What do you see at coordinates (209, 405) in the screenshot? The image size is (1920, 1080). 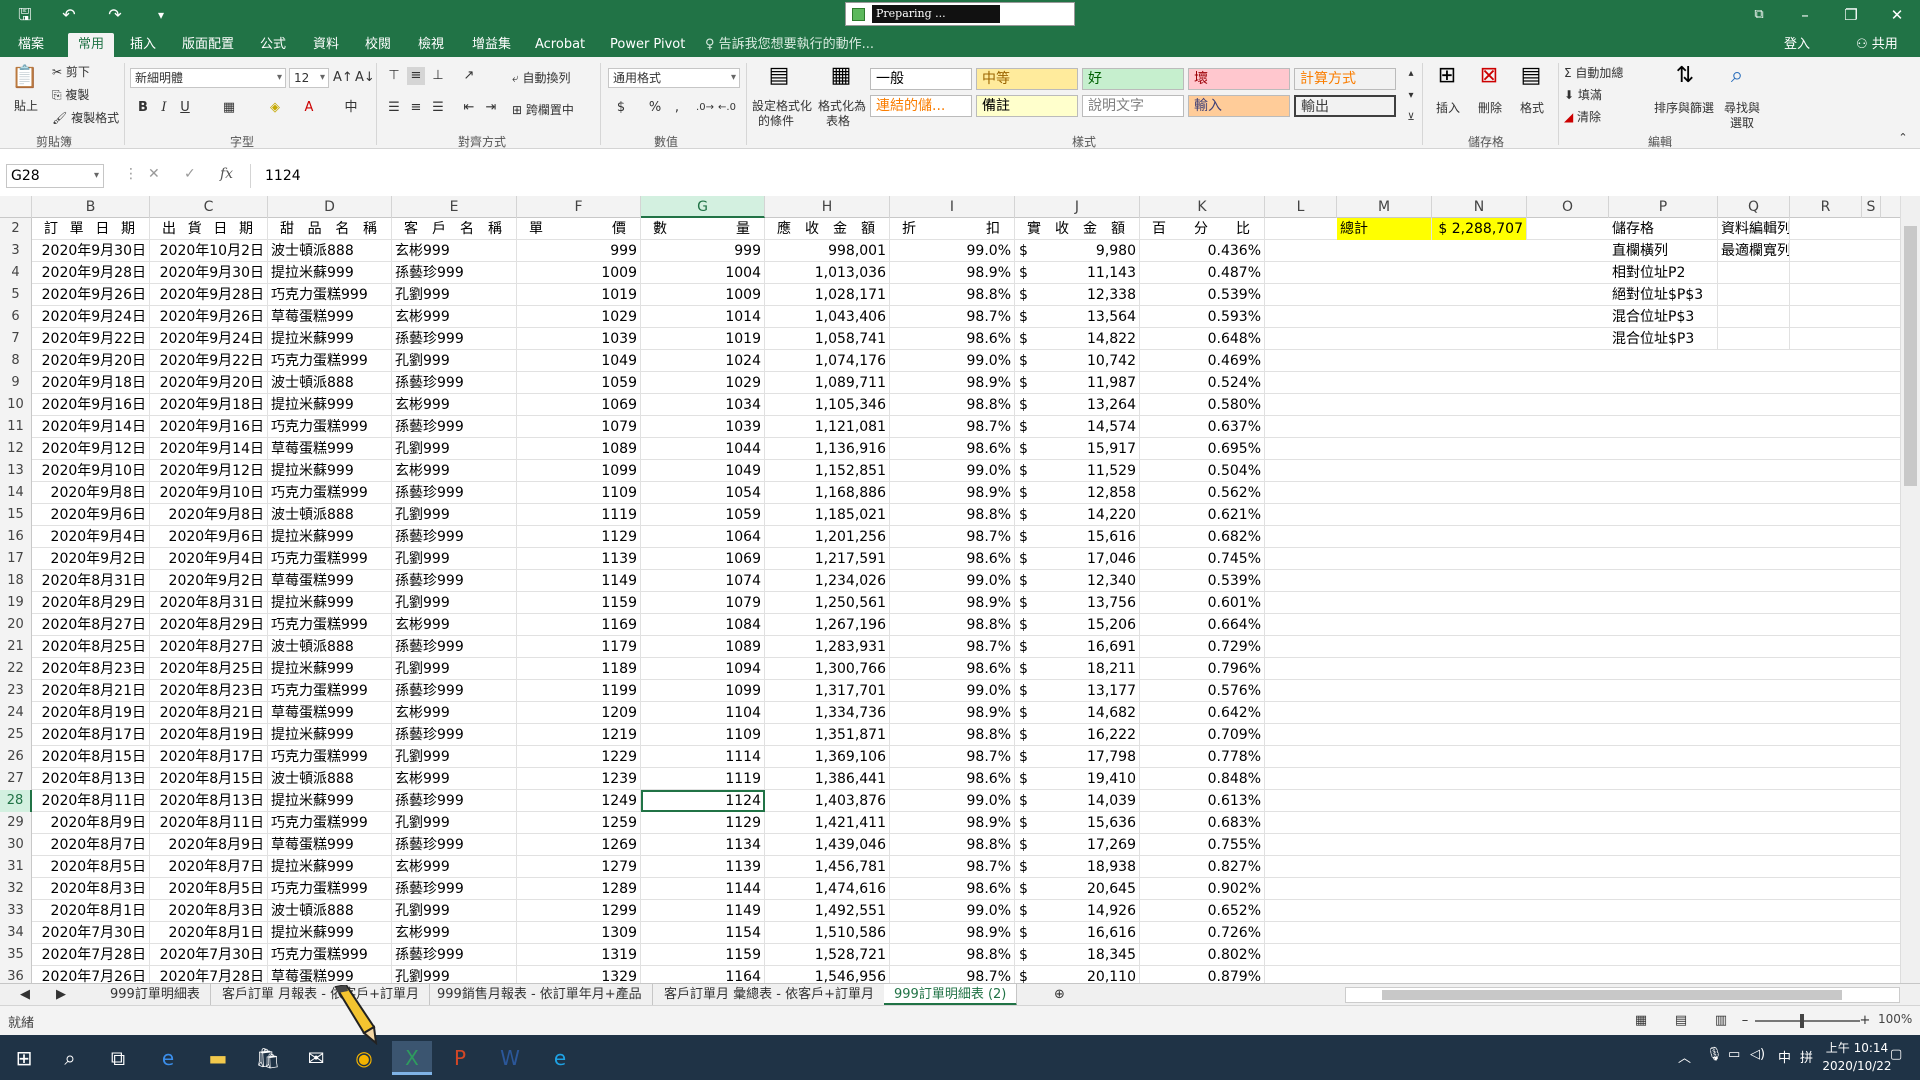 I see `ship-date: 2020年9月18日` at bounding box center [209, 405].